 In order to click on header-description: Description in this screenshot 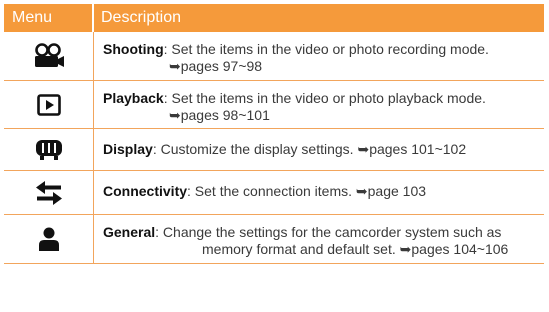, I will do `click(141, 17)`.